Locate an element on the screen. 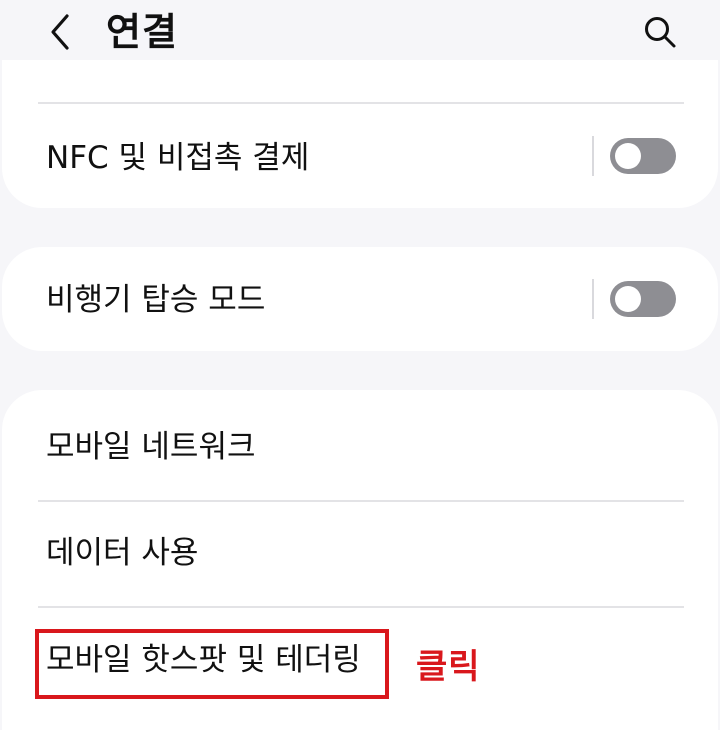 This screenshot has height=730, width=720. search-button is located at coordinates (660, 32).